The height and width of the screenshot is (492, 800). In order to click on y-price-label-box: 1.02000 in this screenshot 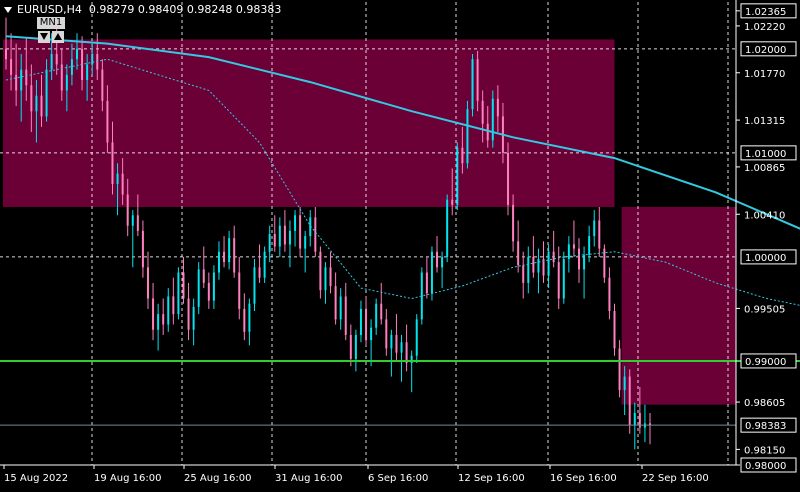, I will do `click(768, 49)`.